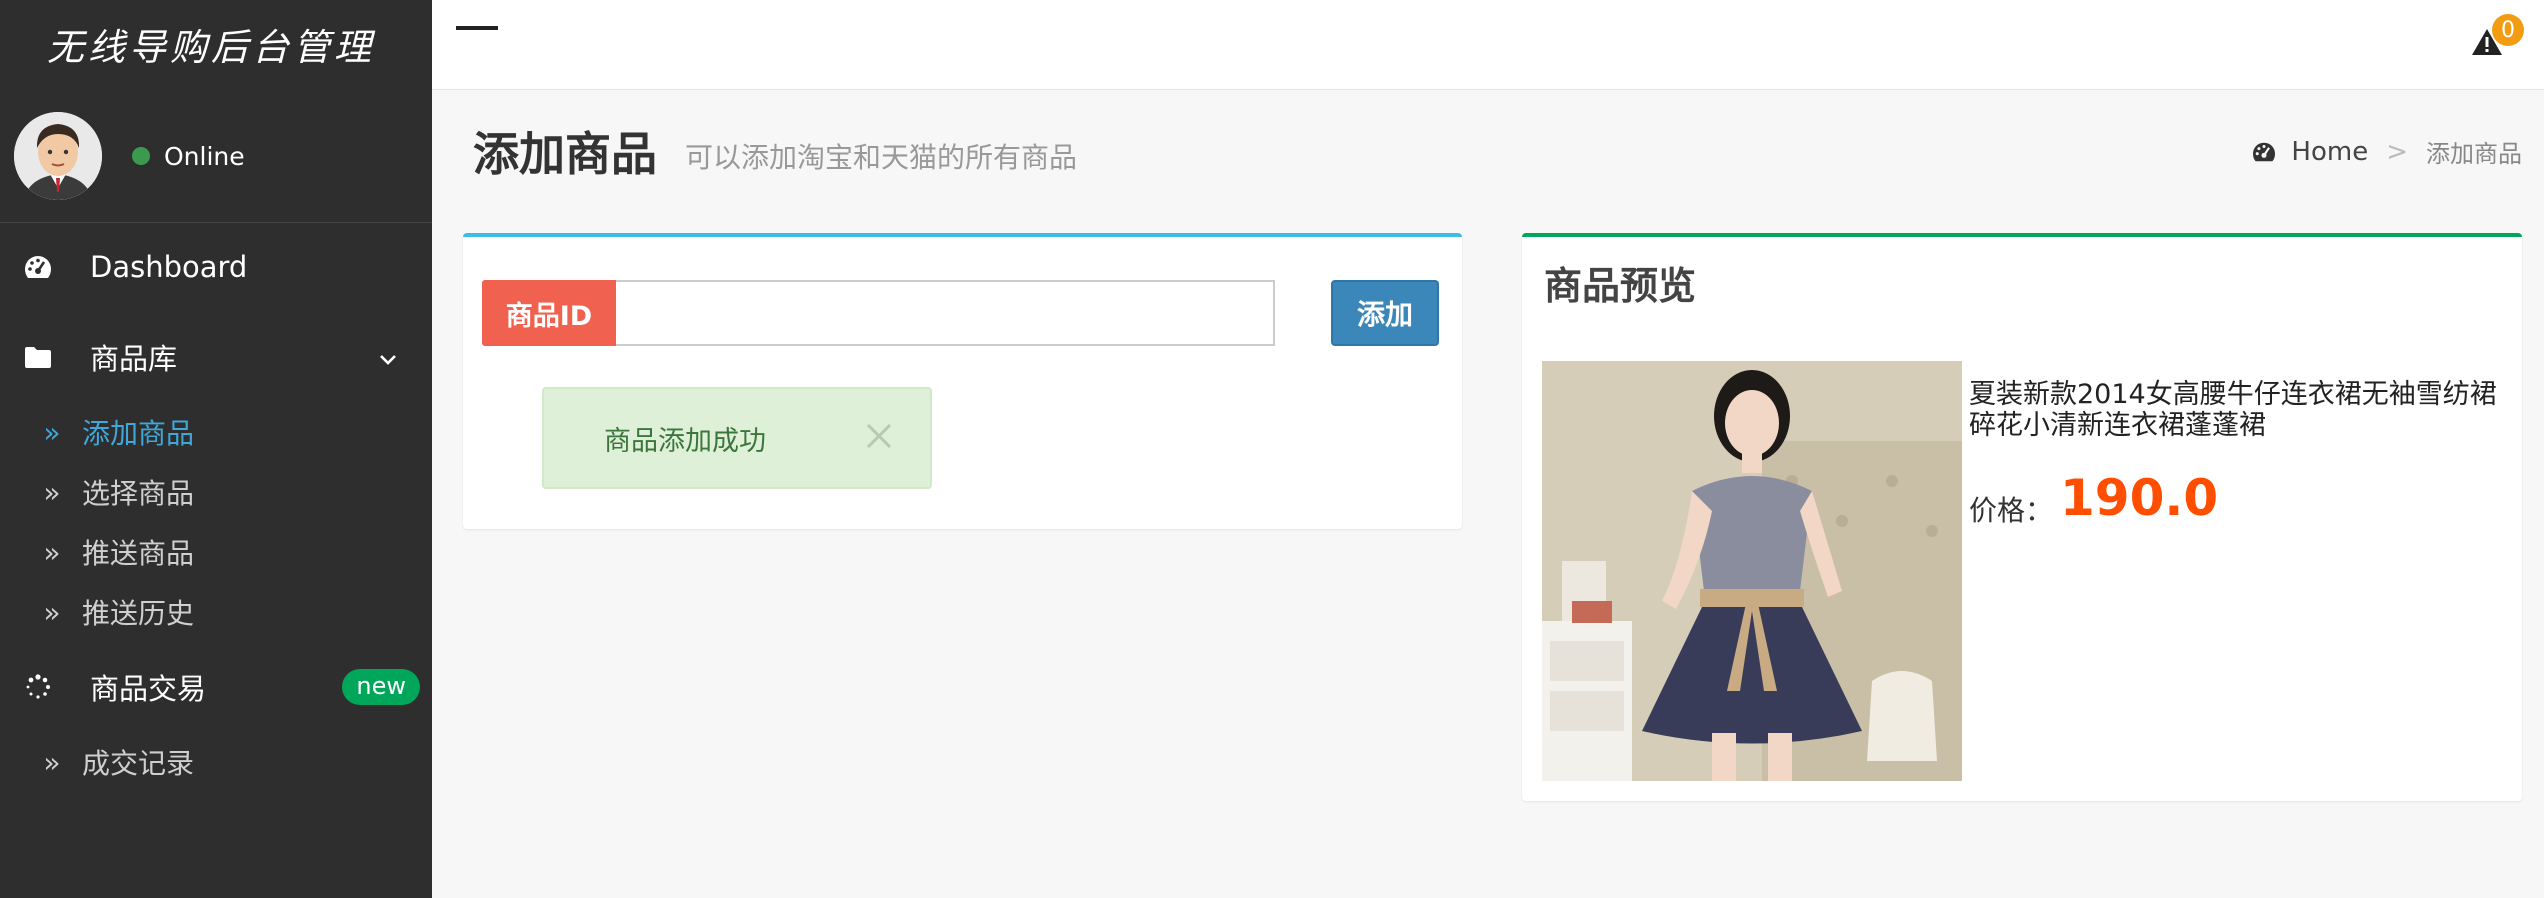  What do you see at coordinates (216, 44) in the screenshot?
I see `brand-title: 无线导购后台管理` at bounding box center [216, 44].